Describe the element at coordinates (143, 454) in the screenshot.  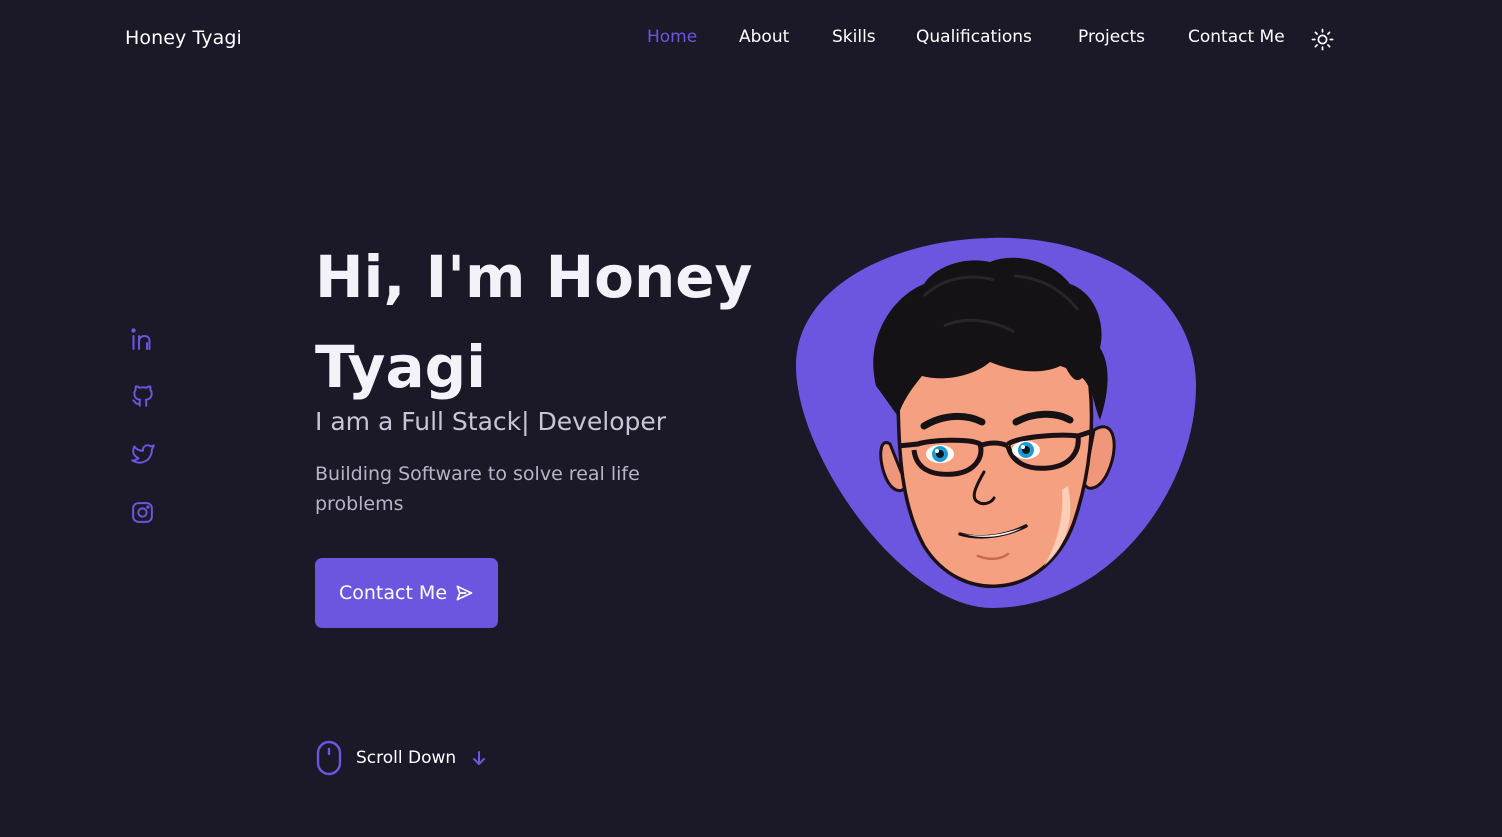
I see `twitter-icon` at that location.